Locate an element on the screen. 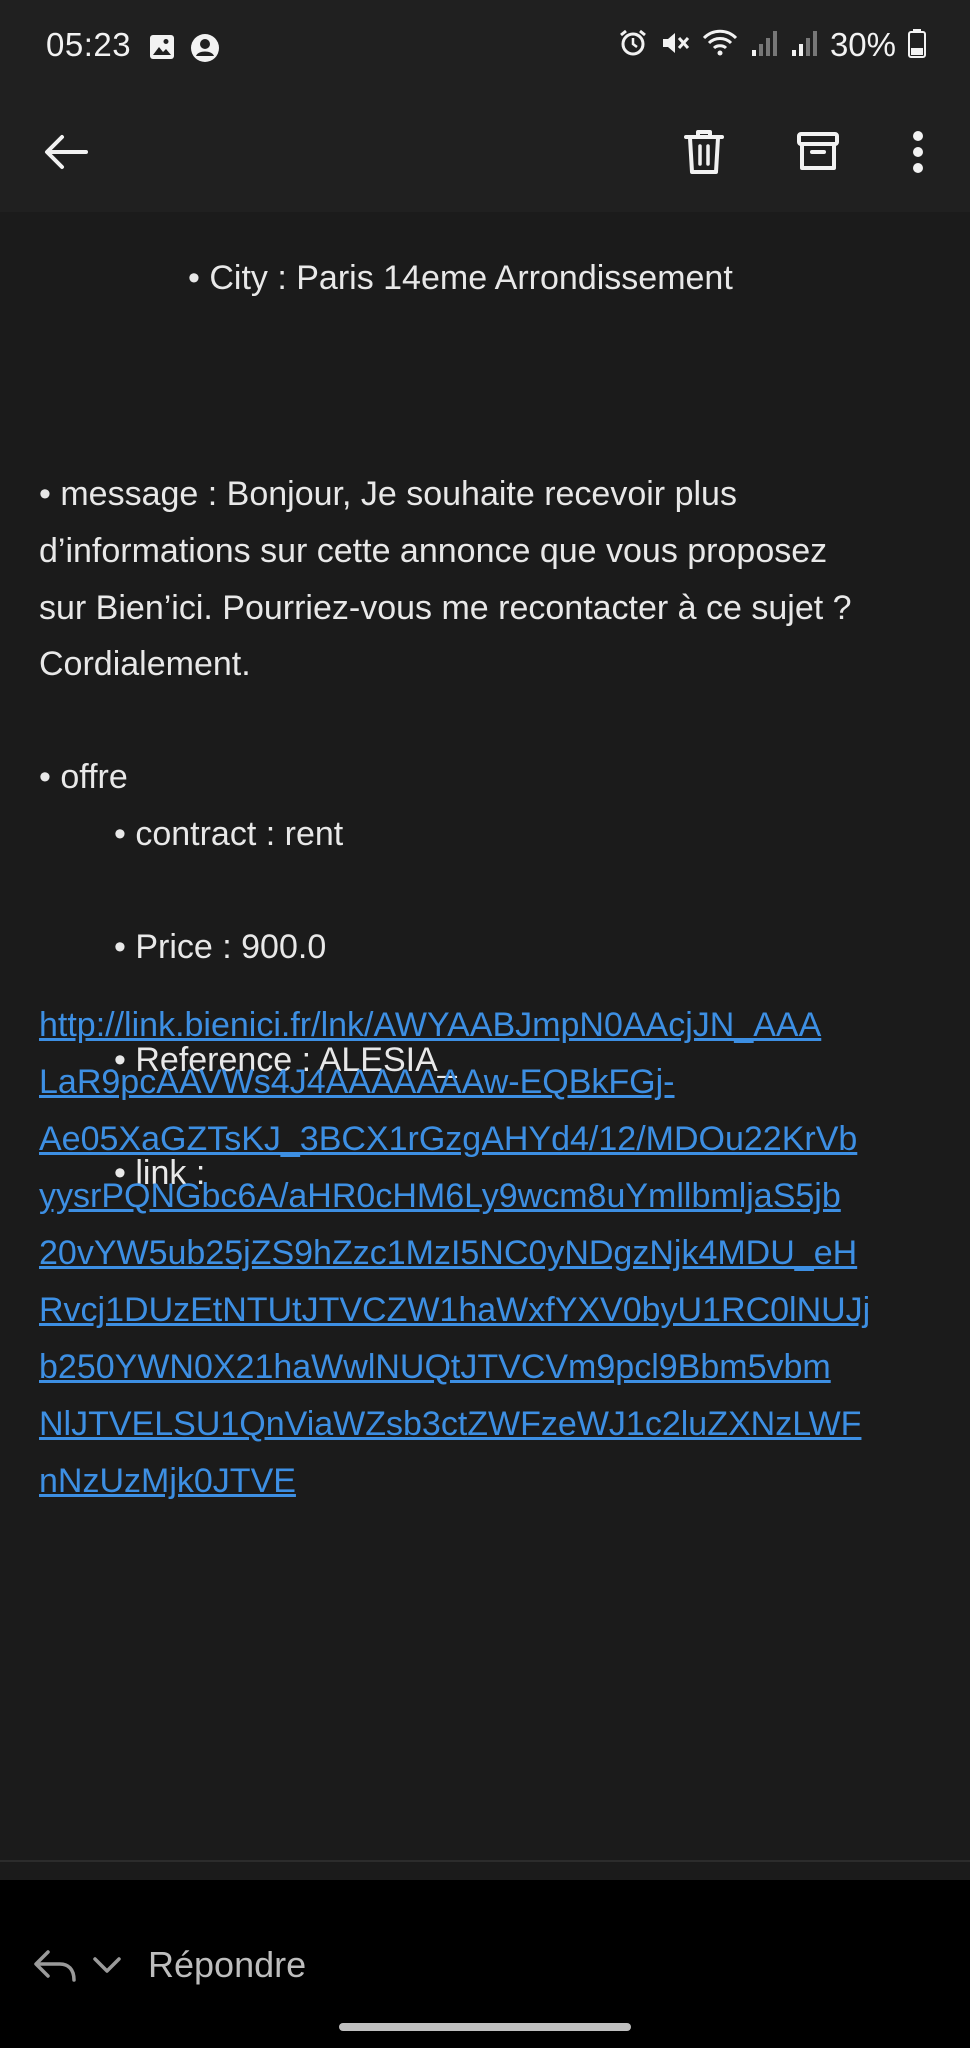 The height and width of the screenshot is (2048, 970). status-right-icons: 30% is located at coordinates (772, 45).